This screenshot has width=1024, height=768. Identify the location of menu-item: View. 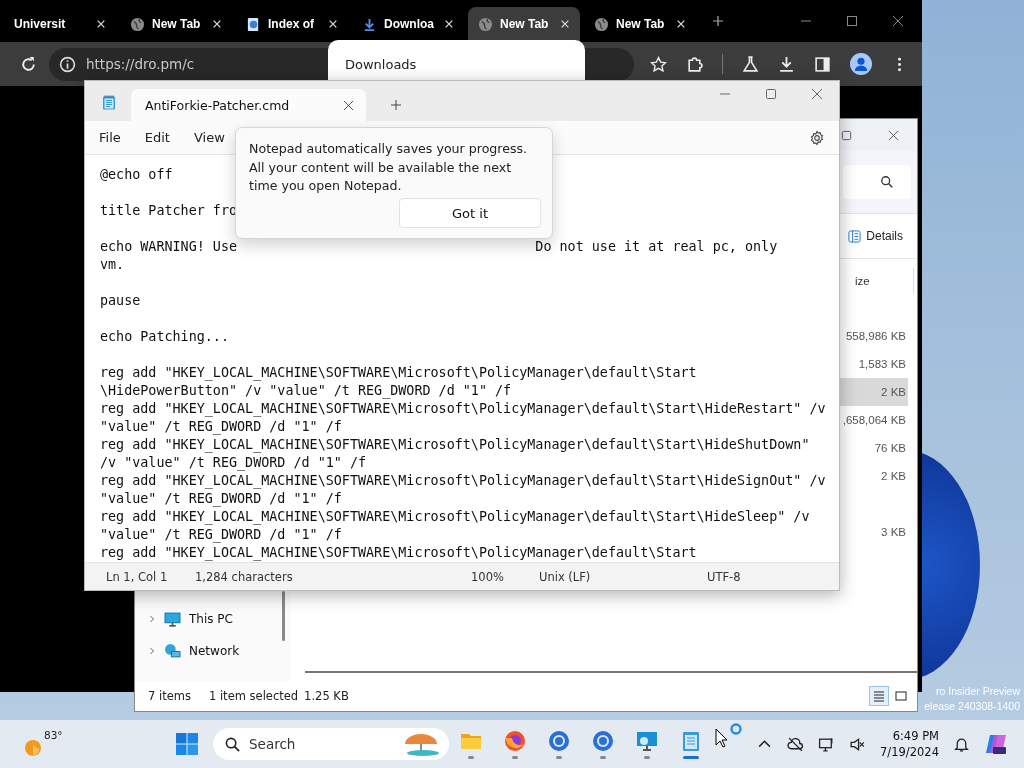
(209, 137).